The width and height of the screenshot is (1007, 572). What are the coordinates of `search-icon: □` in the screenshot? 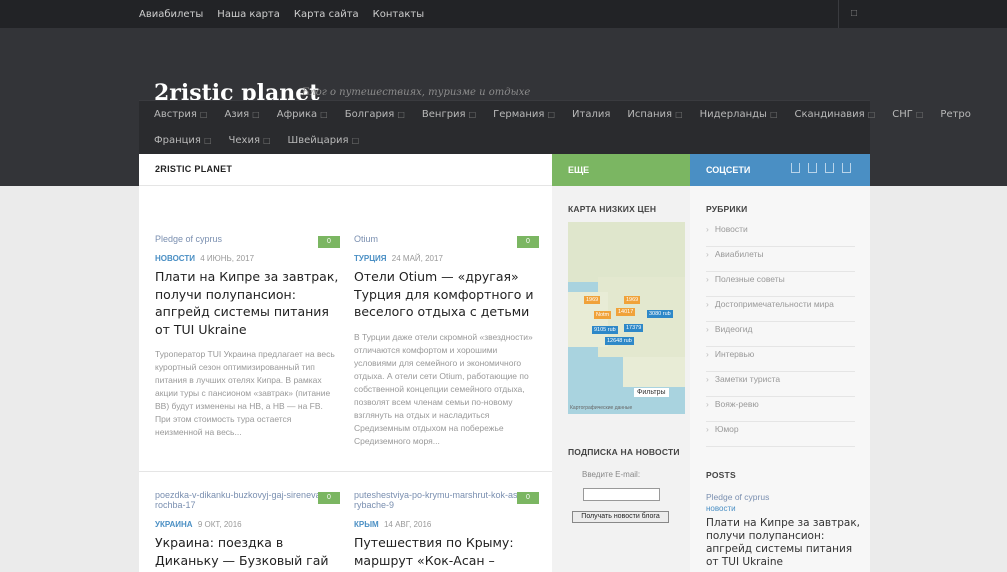 It's located at (854, 13).